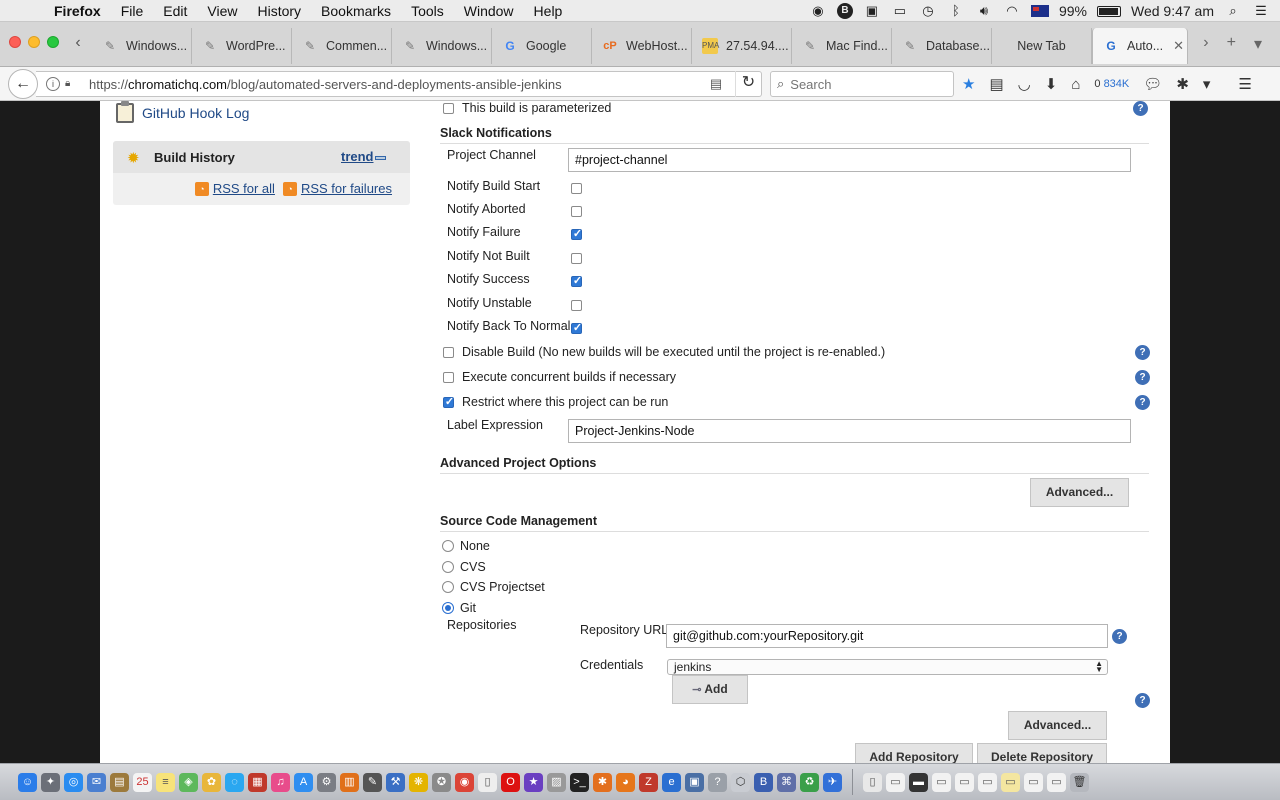  Describe the element at coordinates (142, 782) in the screenshot. I see `calendar-icon: 25` at that location.